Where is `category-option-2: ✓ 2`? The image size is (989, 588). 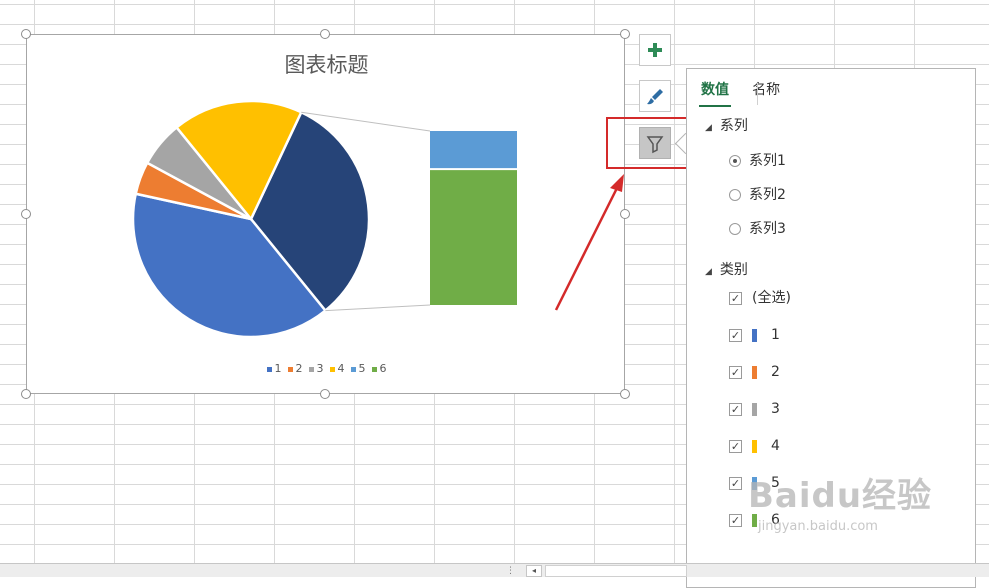
category-option-2: ✓ 2 is located at coordinates (754, 372).